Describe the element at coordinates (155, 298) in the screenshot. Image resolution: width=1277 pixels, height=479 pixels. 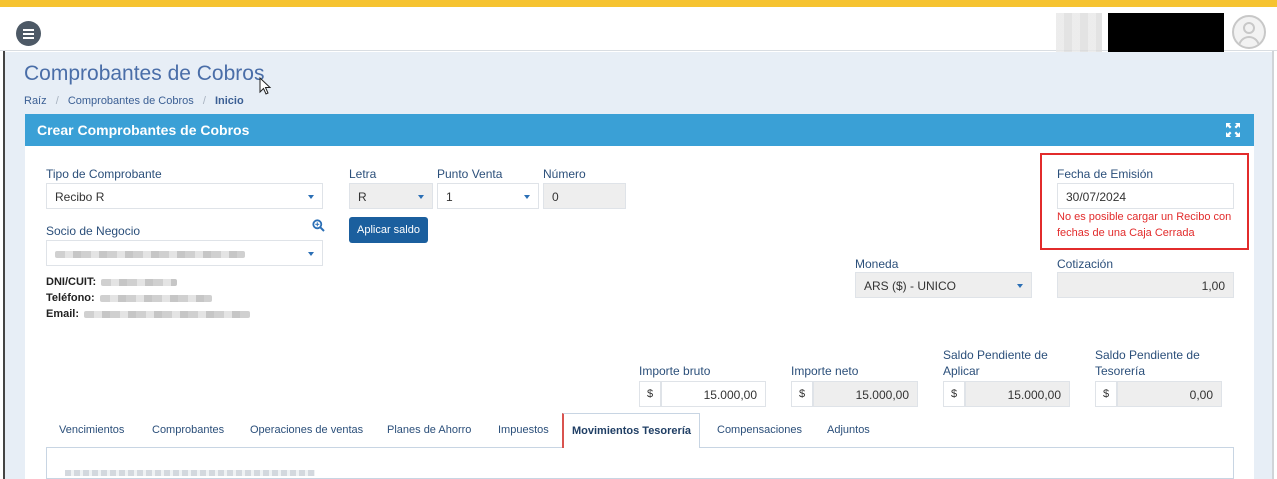
I see `redacted-telefono` at that location.